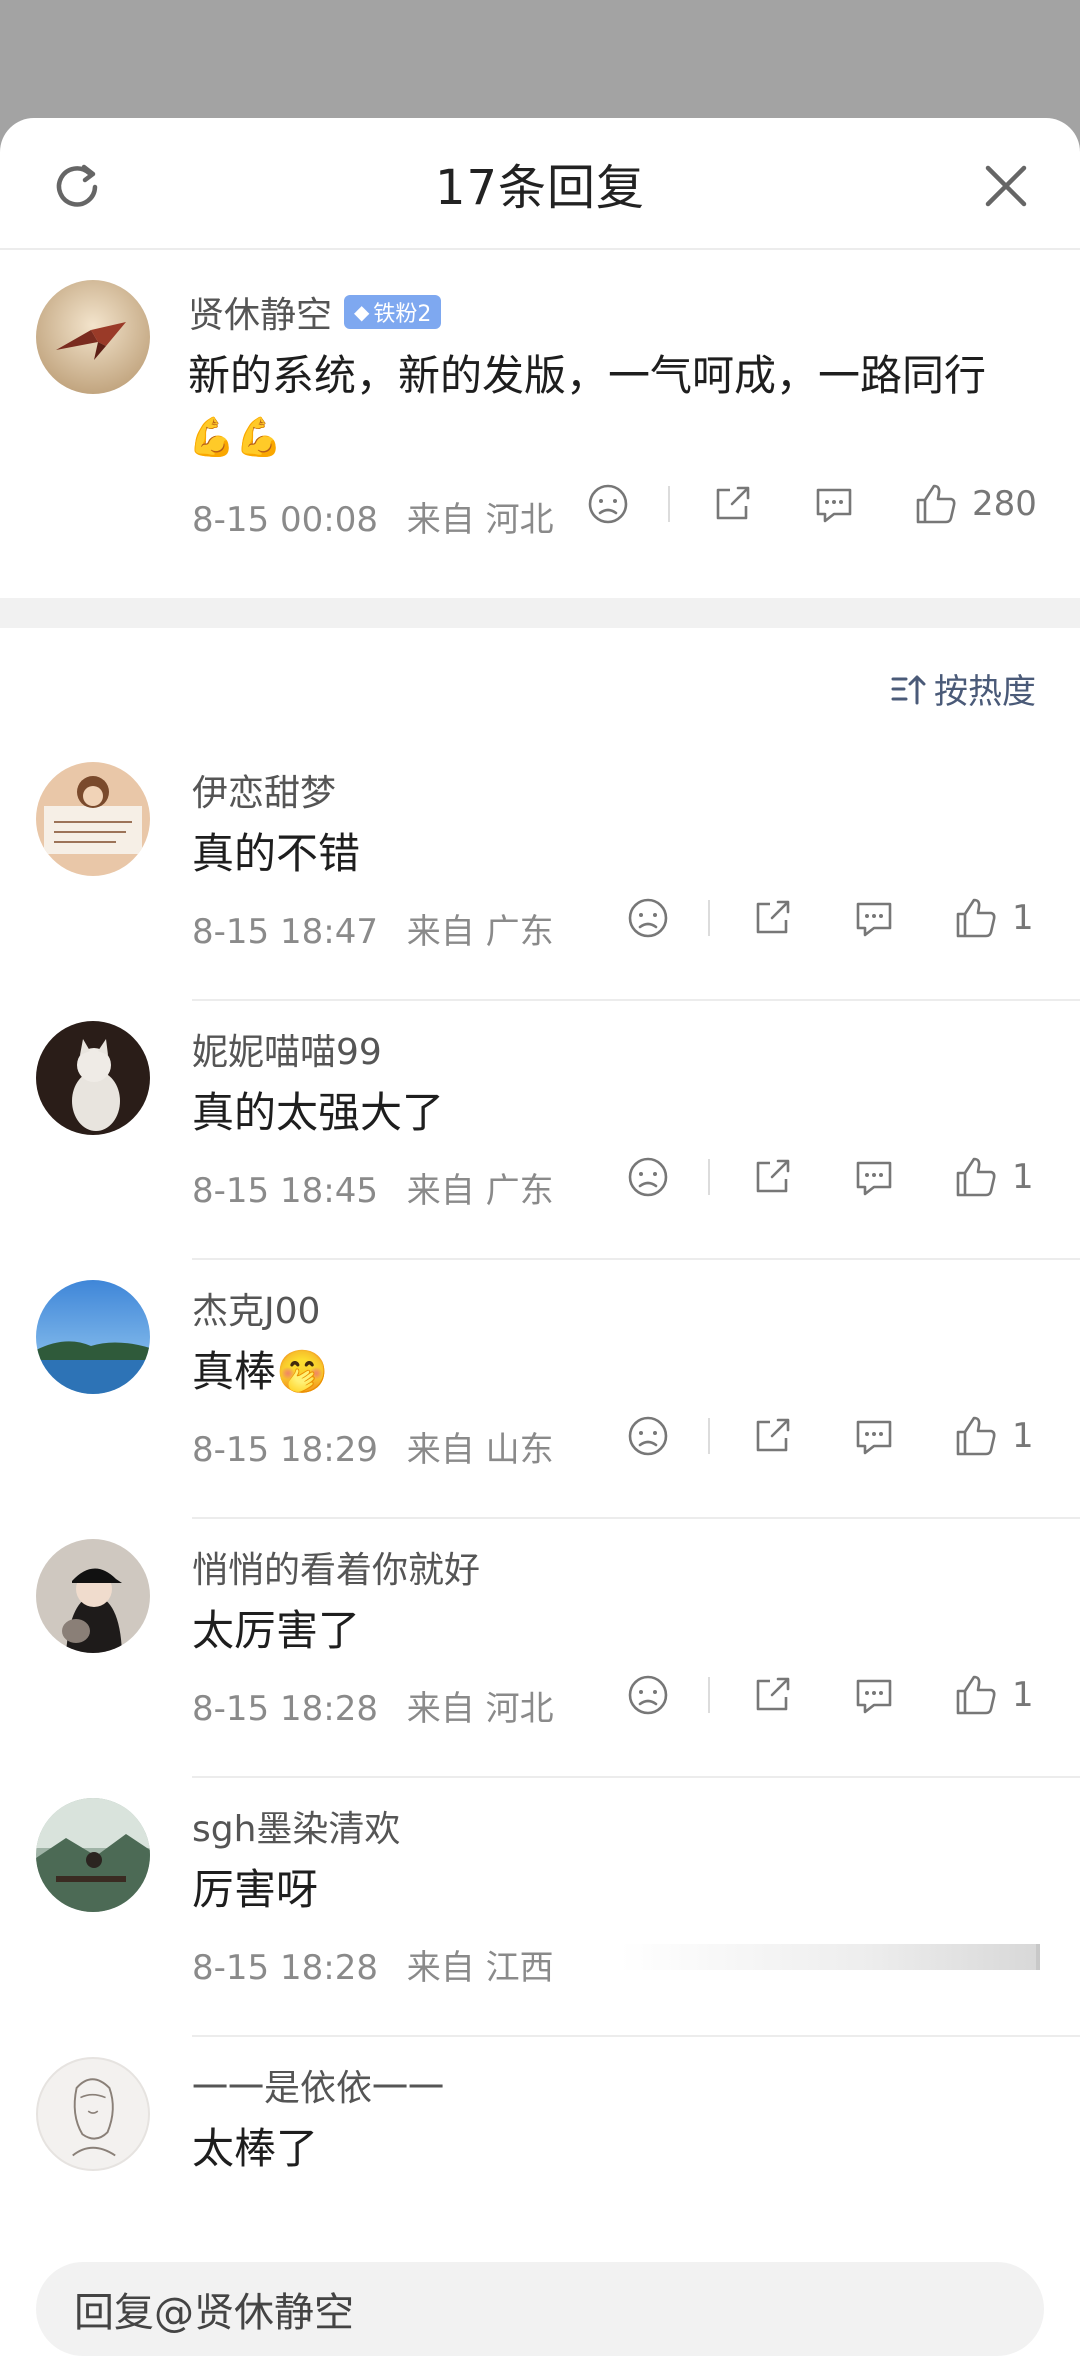  What do you see at coordinates (540, 1907) in the screenshot?
I see `list-item: sgh墨染清欢 厉害呀 8-15 18:28 来自 江西` at bounding box center [540, 1907].